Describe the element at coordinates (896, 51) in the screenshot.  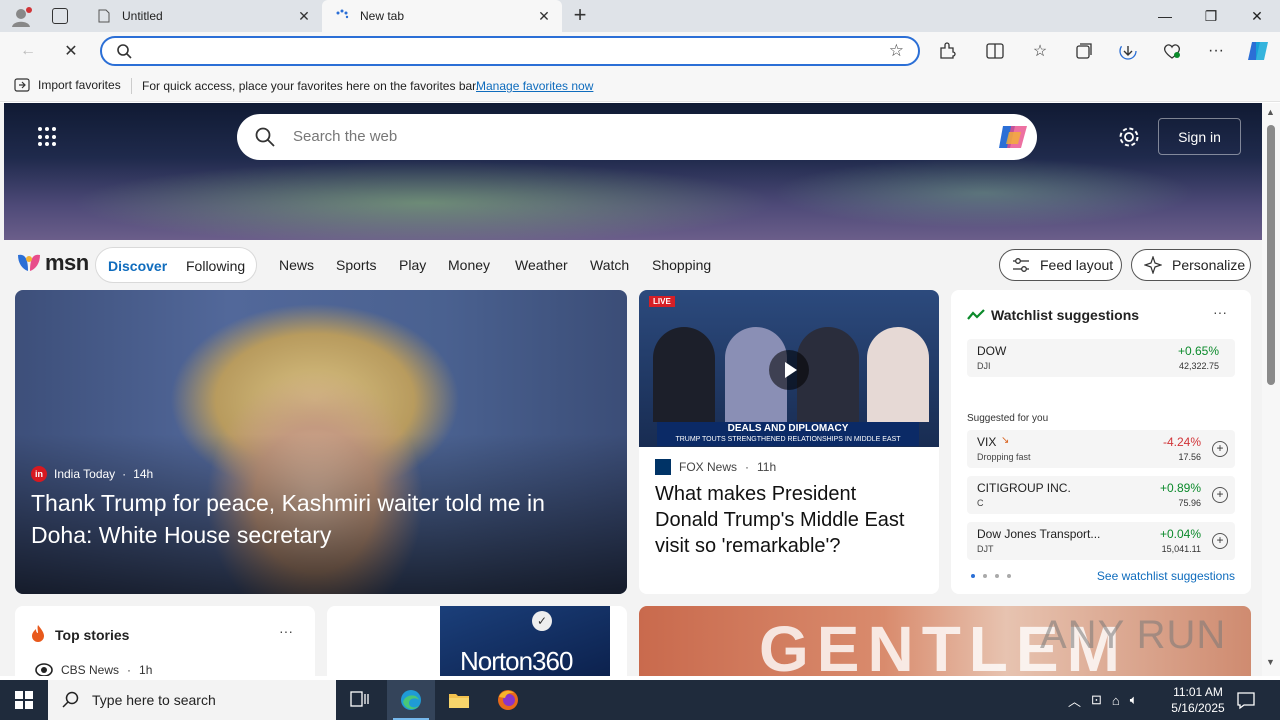
I see `favorite-star-icon: ☆` at that location.